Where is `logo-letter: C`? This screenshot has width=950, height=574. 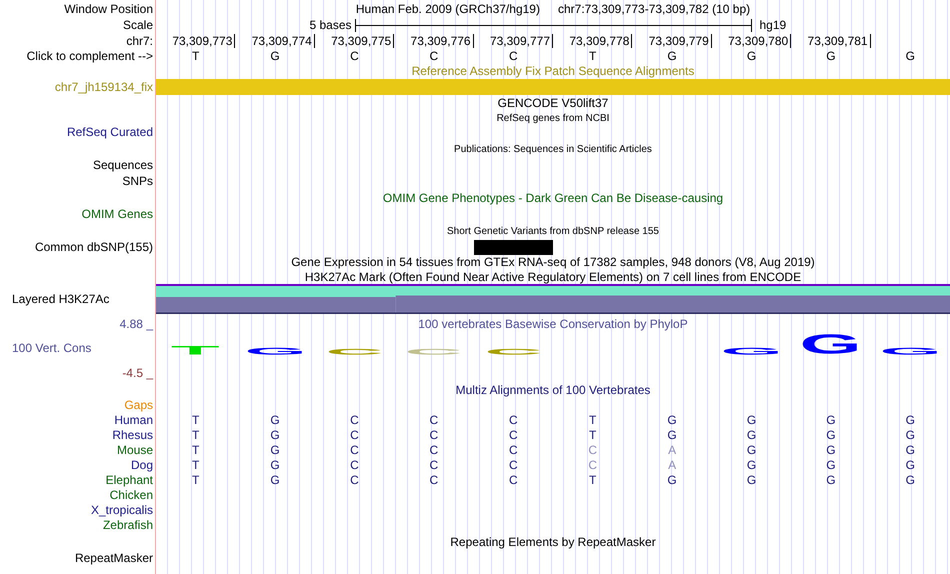 logo-letter: C is located at coordinates (513, 352).